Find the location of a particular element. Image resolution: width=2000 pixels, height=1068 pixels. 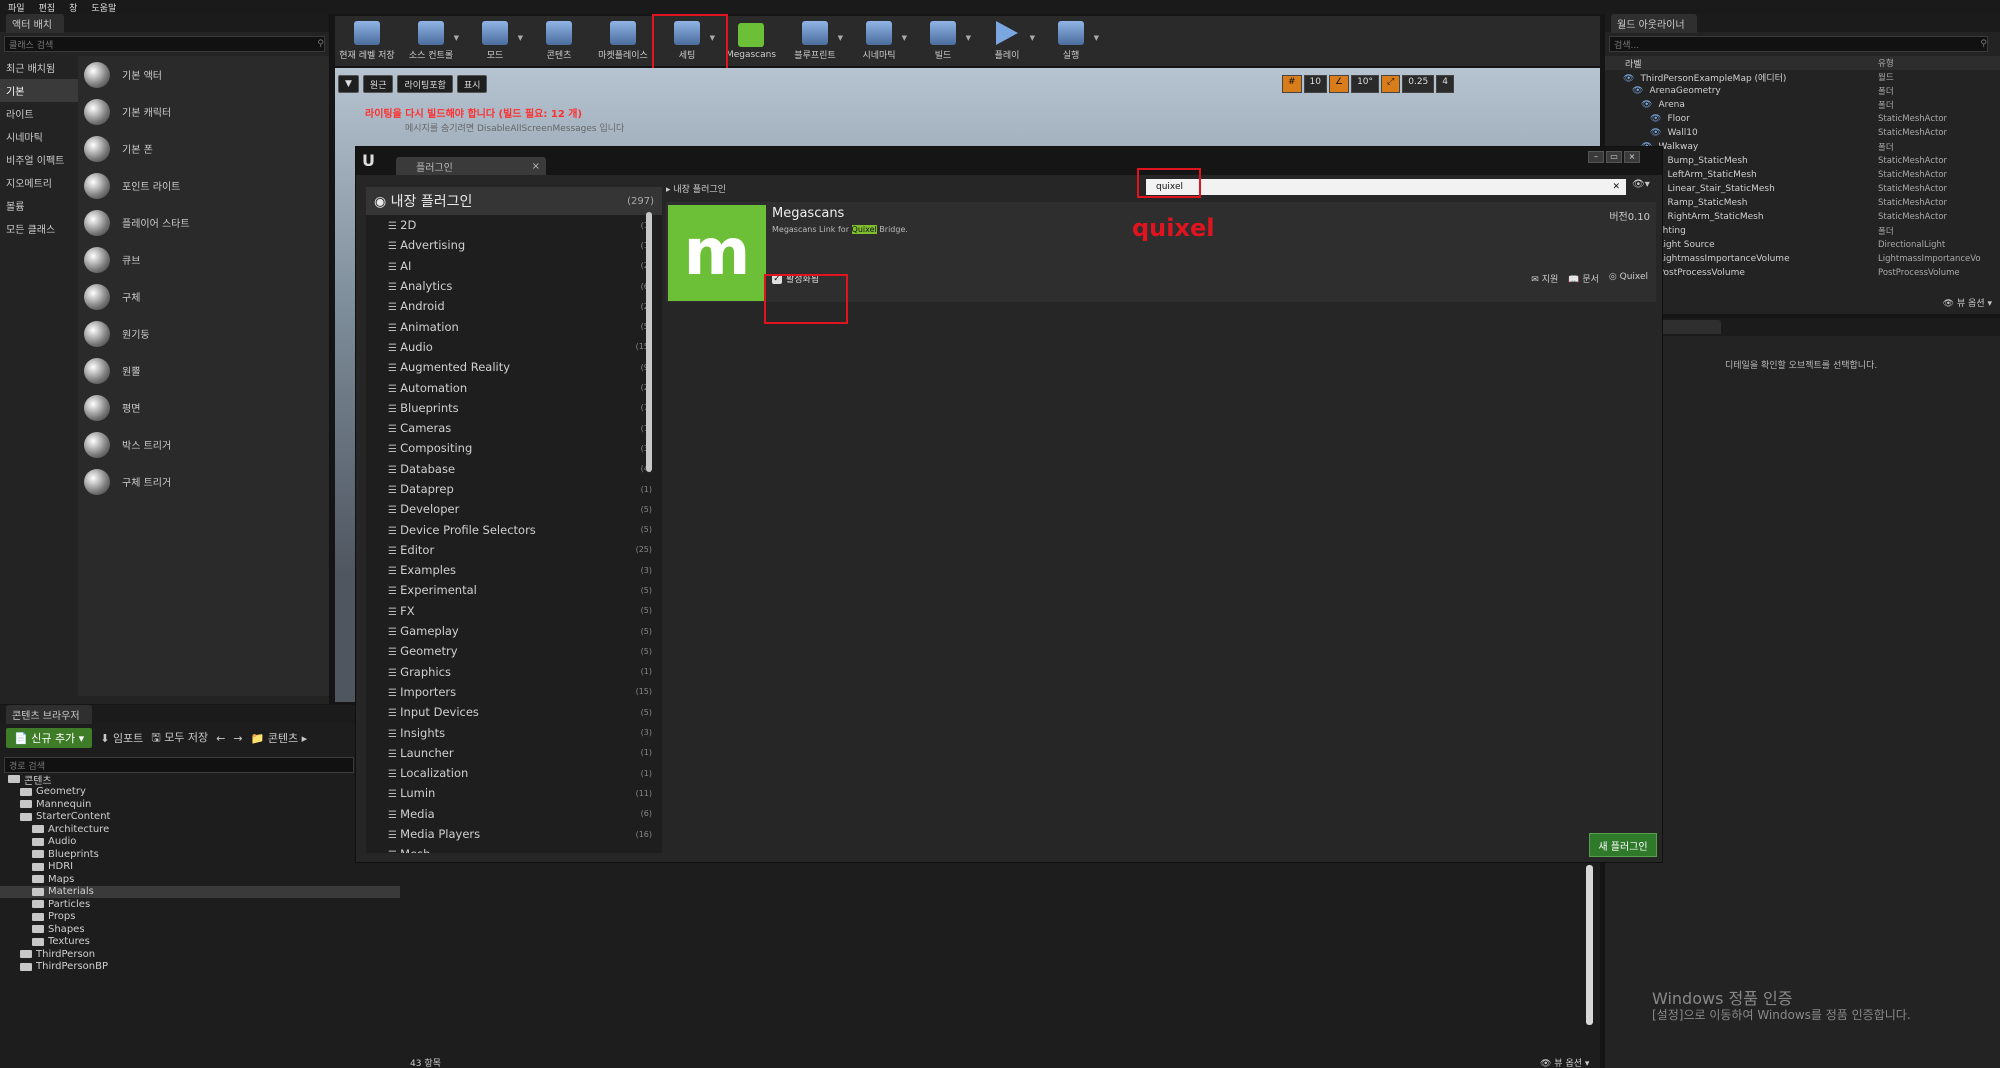

actor-item: 구체 트리거 is located at coordinates (206, 481).